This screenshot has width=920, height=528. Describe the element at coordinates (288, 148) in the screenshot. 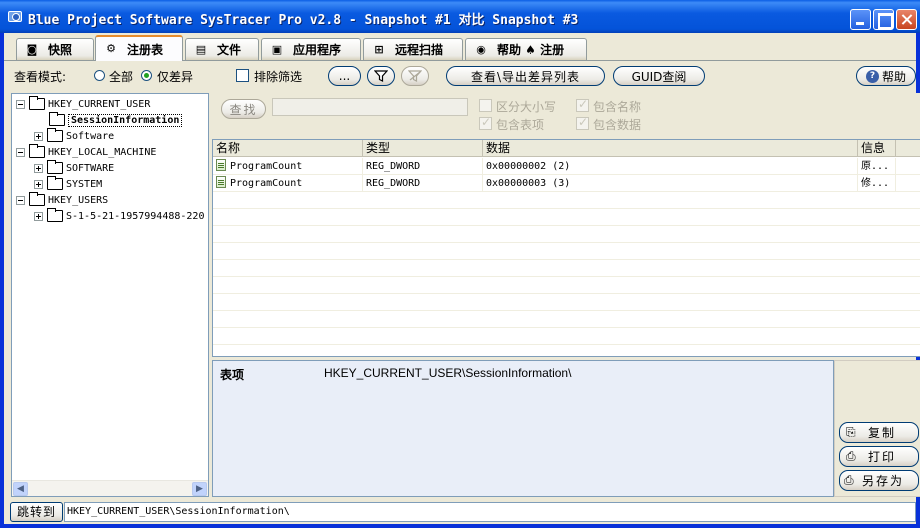

I see `column-header-name: 名称` at that location.